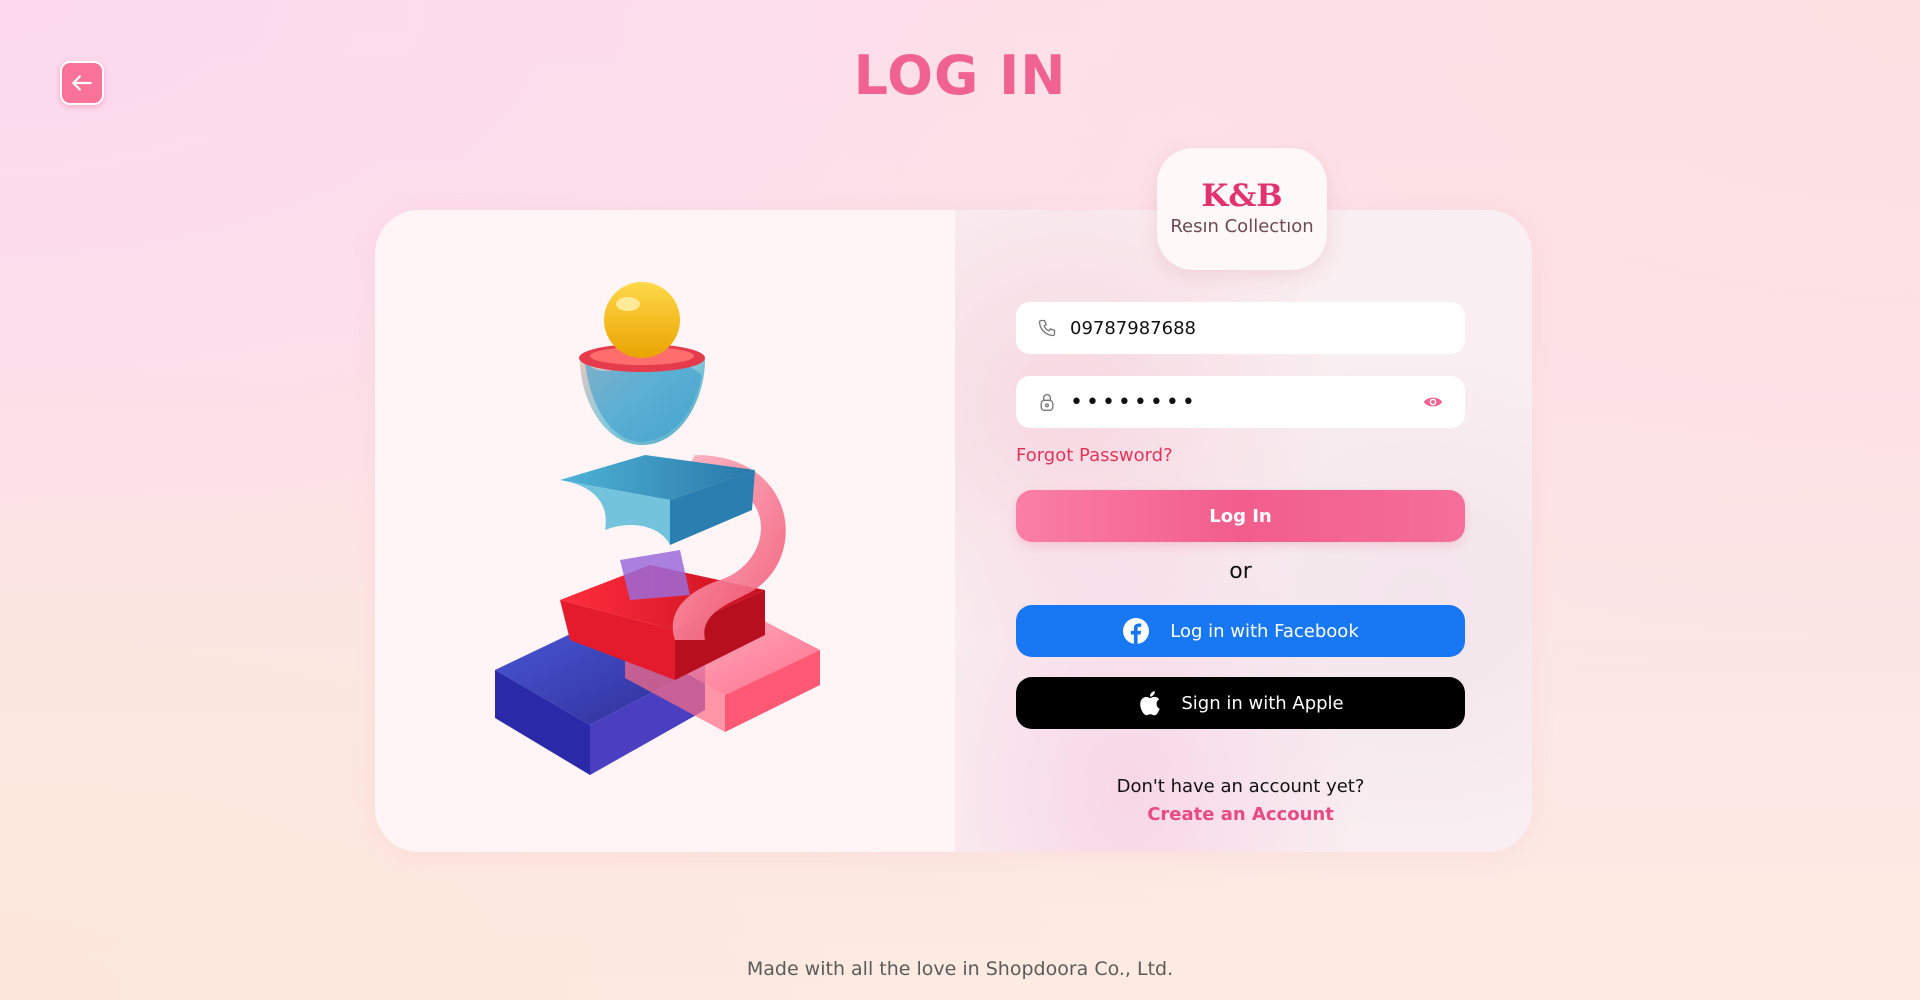 This screenshot has width=1920, height=1000. I want to click on facebook-login-label: Log in with Facebook, so click(1264, 631).